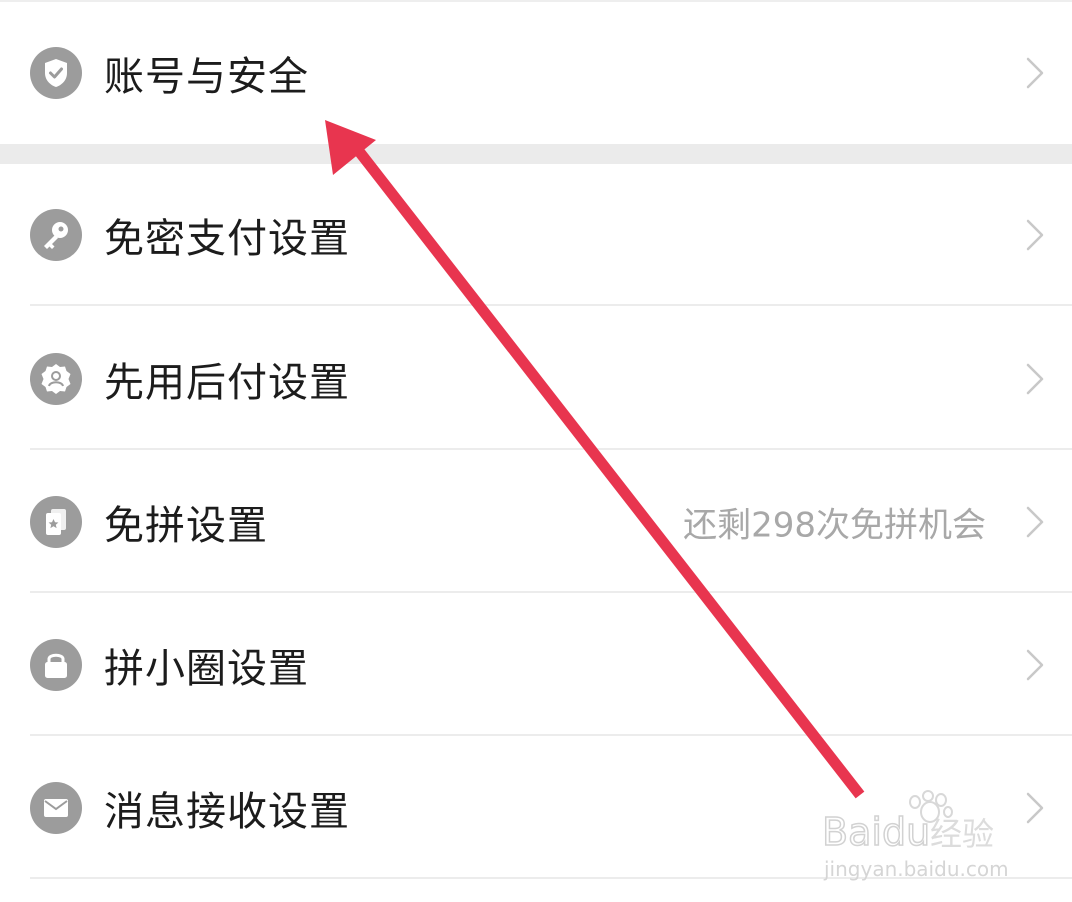  Describe the element at coordinates (227, 383) in the screenshot. I see `settings-item-label: 先用后付设置` at that location.